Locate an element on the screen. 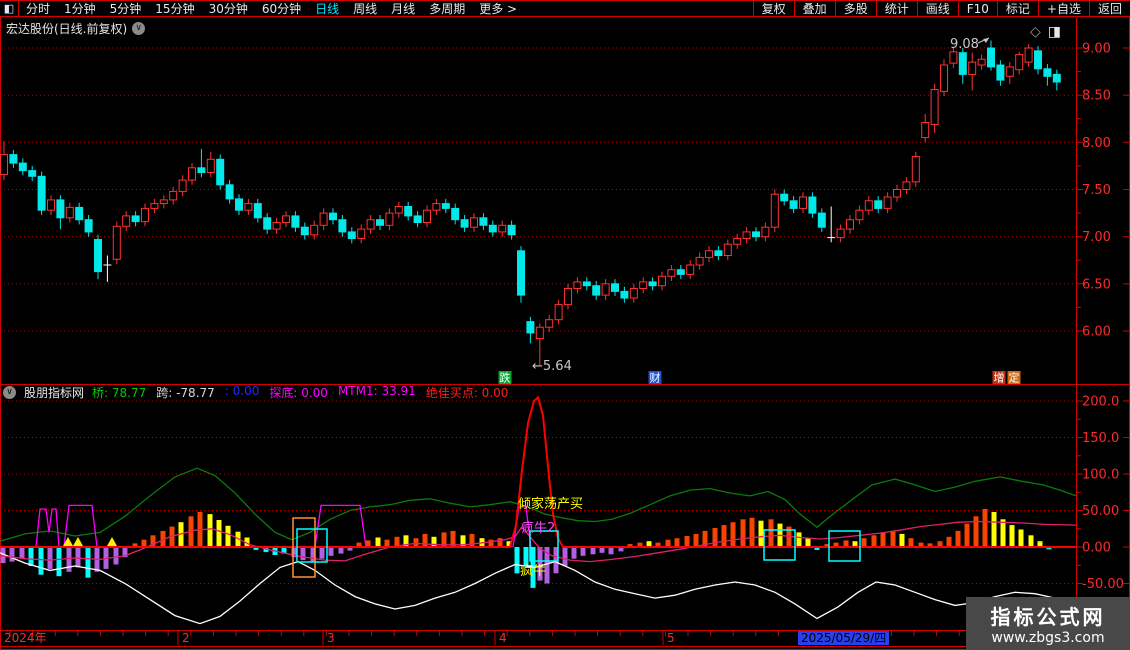 The width and height of the screenshot is (1130, 650). period-tab: 5分钟 is located at coordinates (126, 8).